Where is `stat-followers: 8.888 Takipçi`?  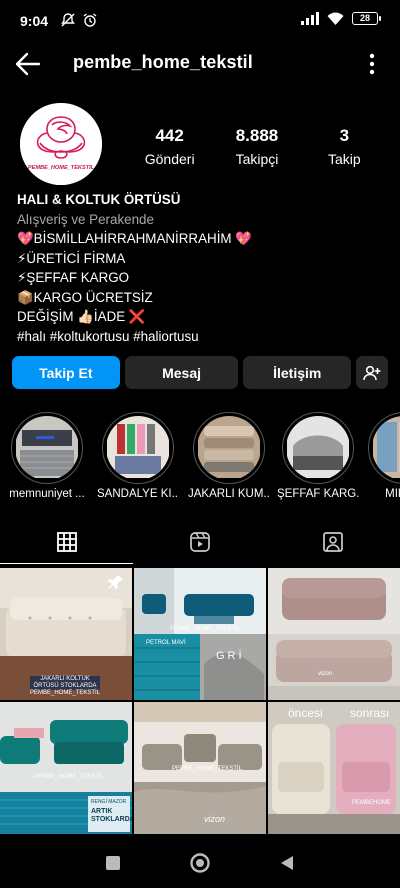 stat-followers: 8.888 Takipçi is located at coordinates (256, 146).